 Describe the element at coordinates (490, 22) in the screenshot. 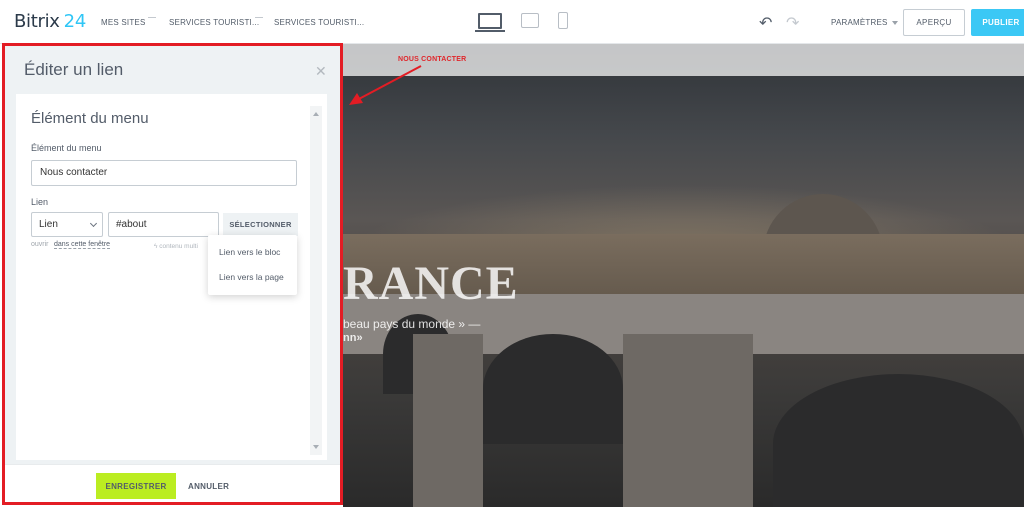

I see `desktop-view-icon` at that location.